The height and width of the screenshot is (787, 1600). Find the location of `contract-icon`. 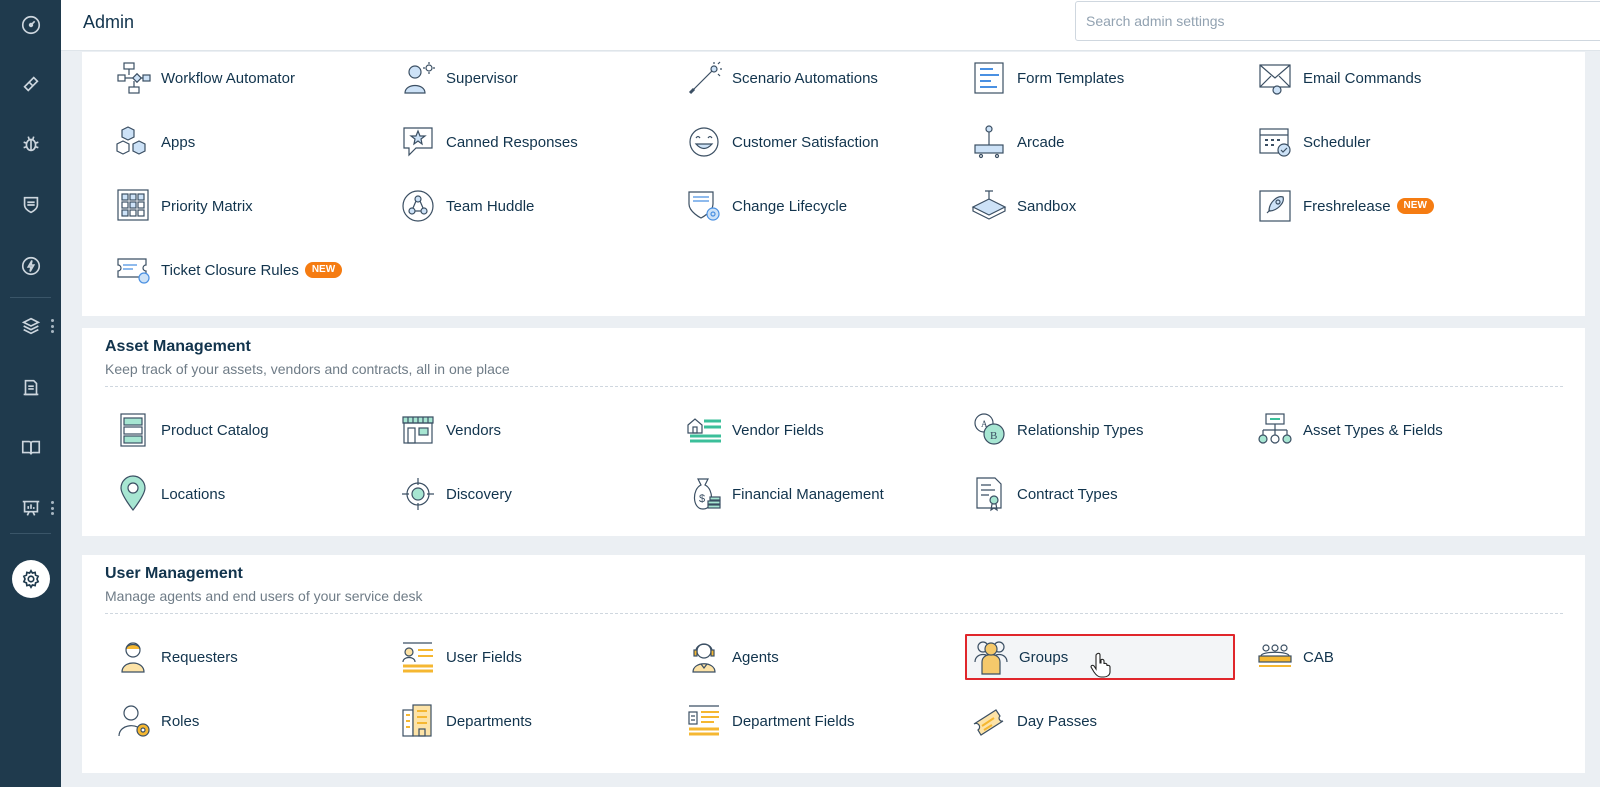

contract-icon is located at coordinates (990, 494).